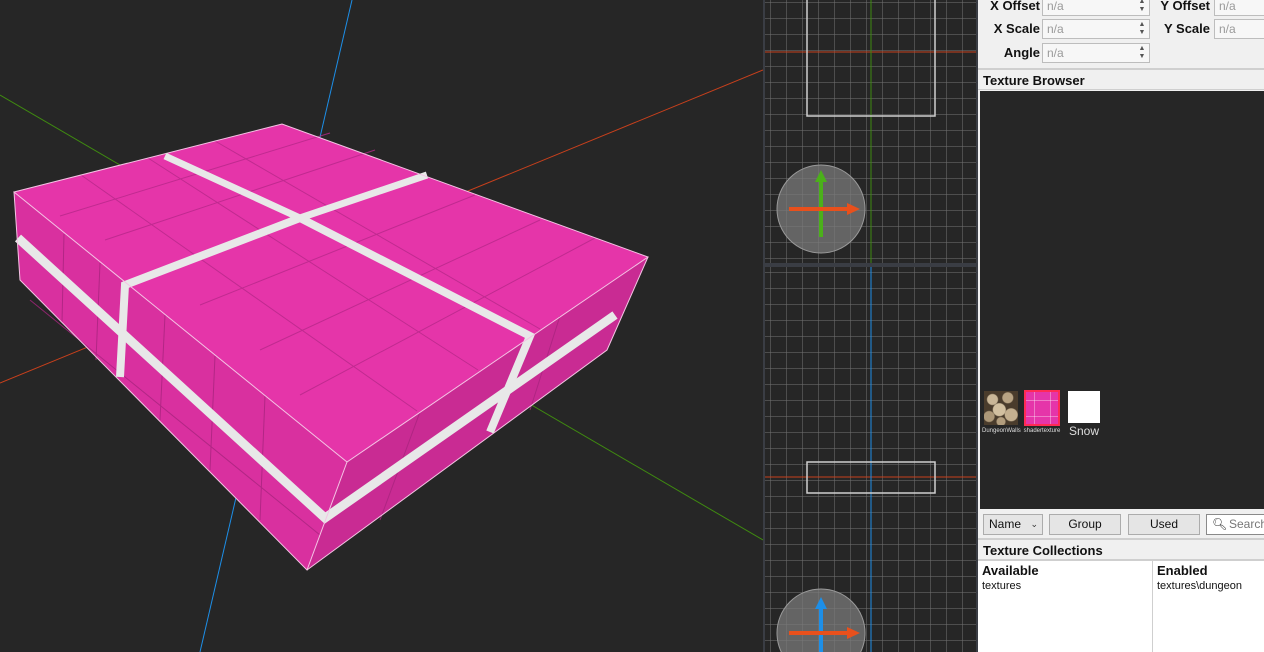 Image resolution: width=1264 pixels, height=652 pixels. I want to click on enabled-header: Enabled, so click(1182, 570).